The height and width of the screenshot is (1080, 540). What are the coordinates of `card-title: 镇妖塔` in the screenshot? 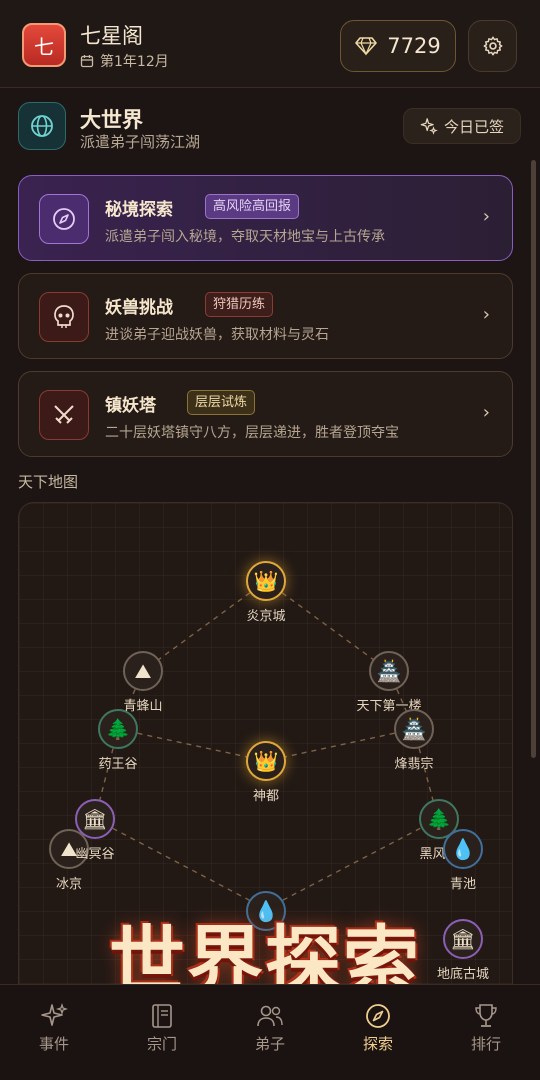 It's located at (130, 406).